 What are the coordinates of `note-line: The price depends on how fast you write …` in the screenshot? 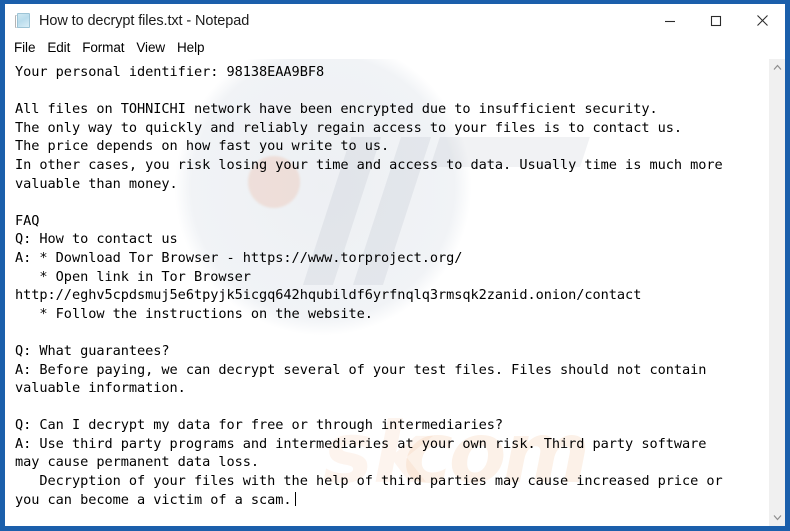 It's located at (202, 146).